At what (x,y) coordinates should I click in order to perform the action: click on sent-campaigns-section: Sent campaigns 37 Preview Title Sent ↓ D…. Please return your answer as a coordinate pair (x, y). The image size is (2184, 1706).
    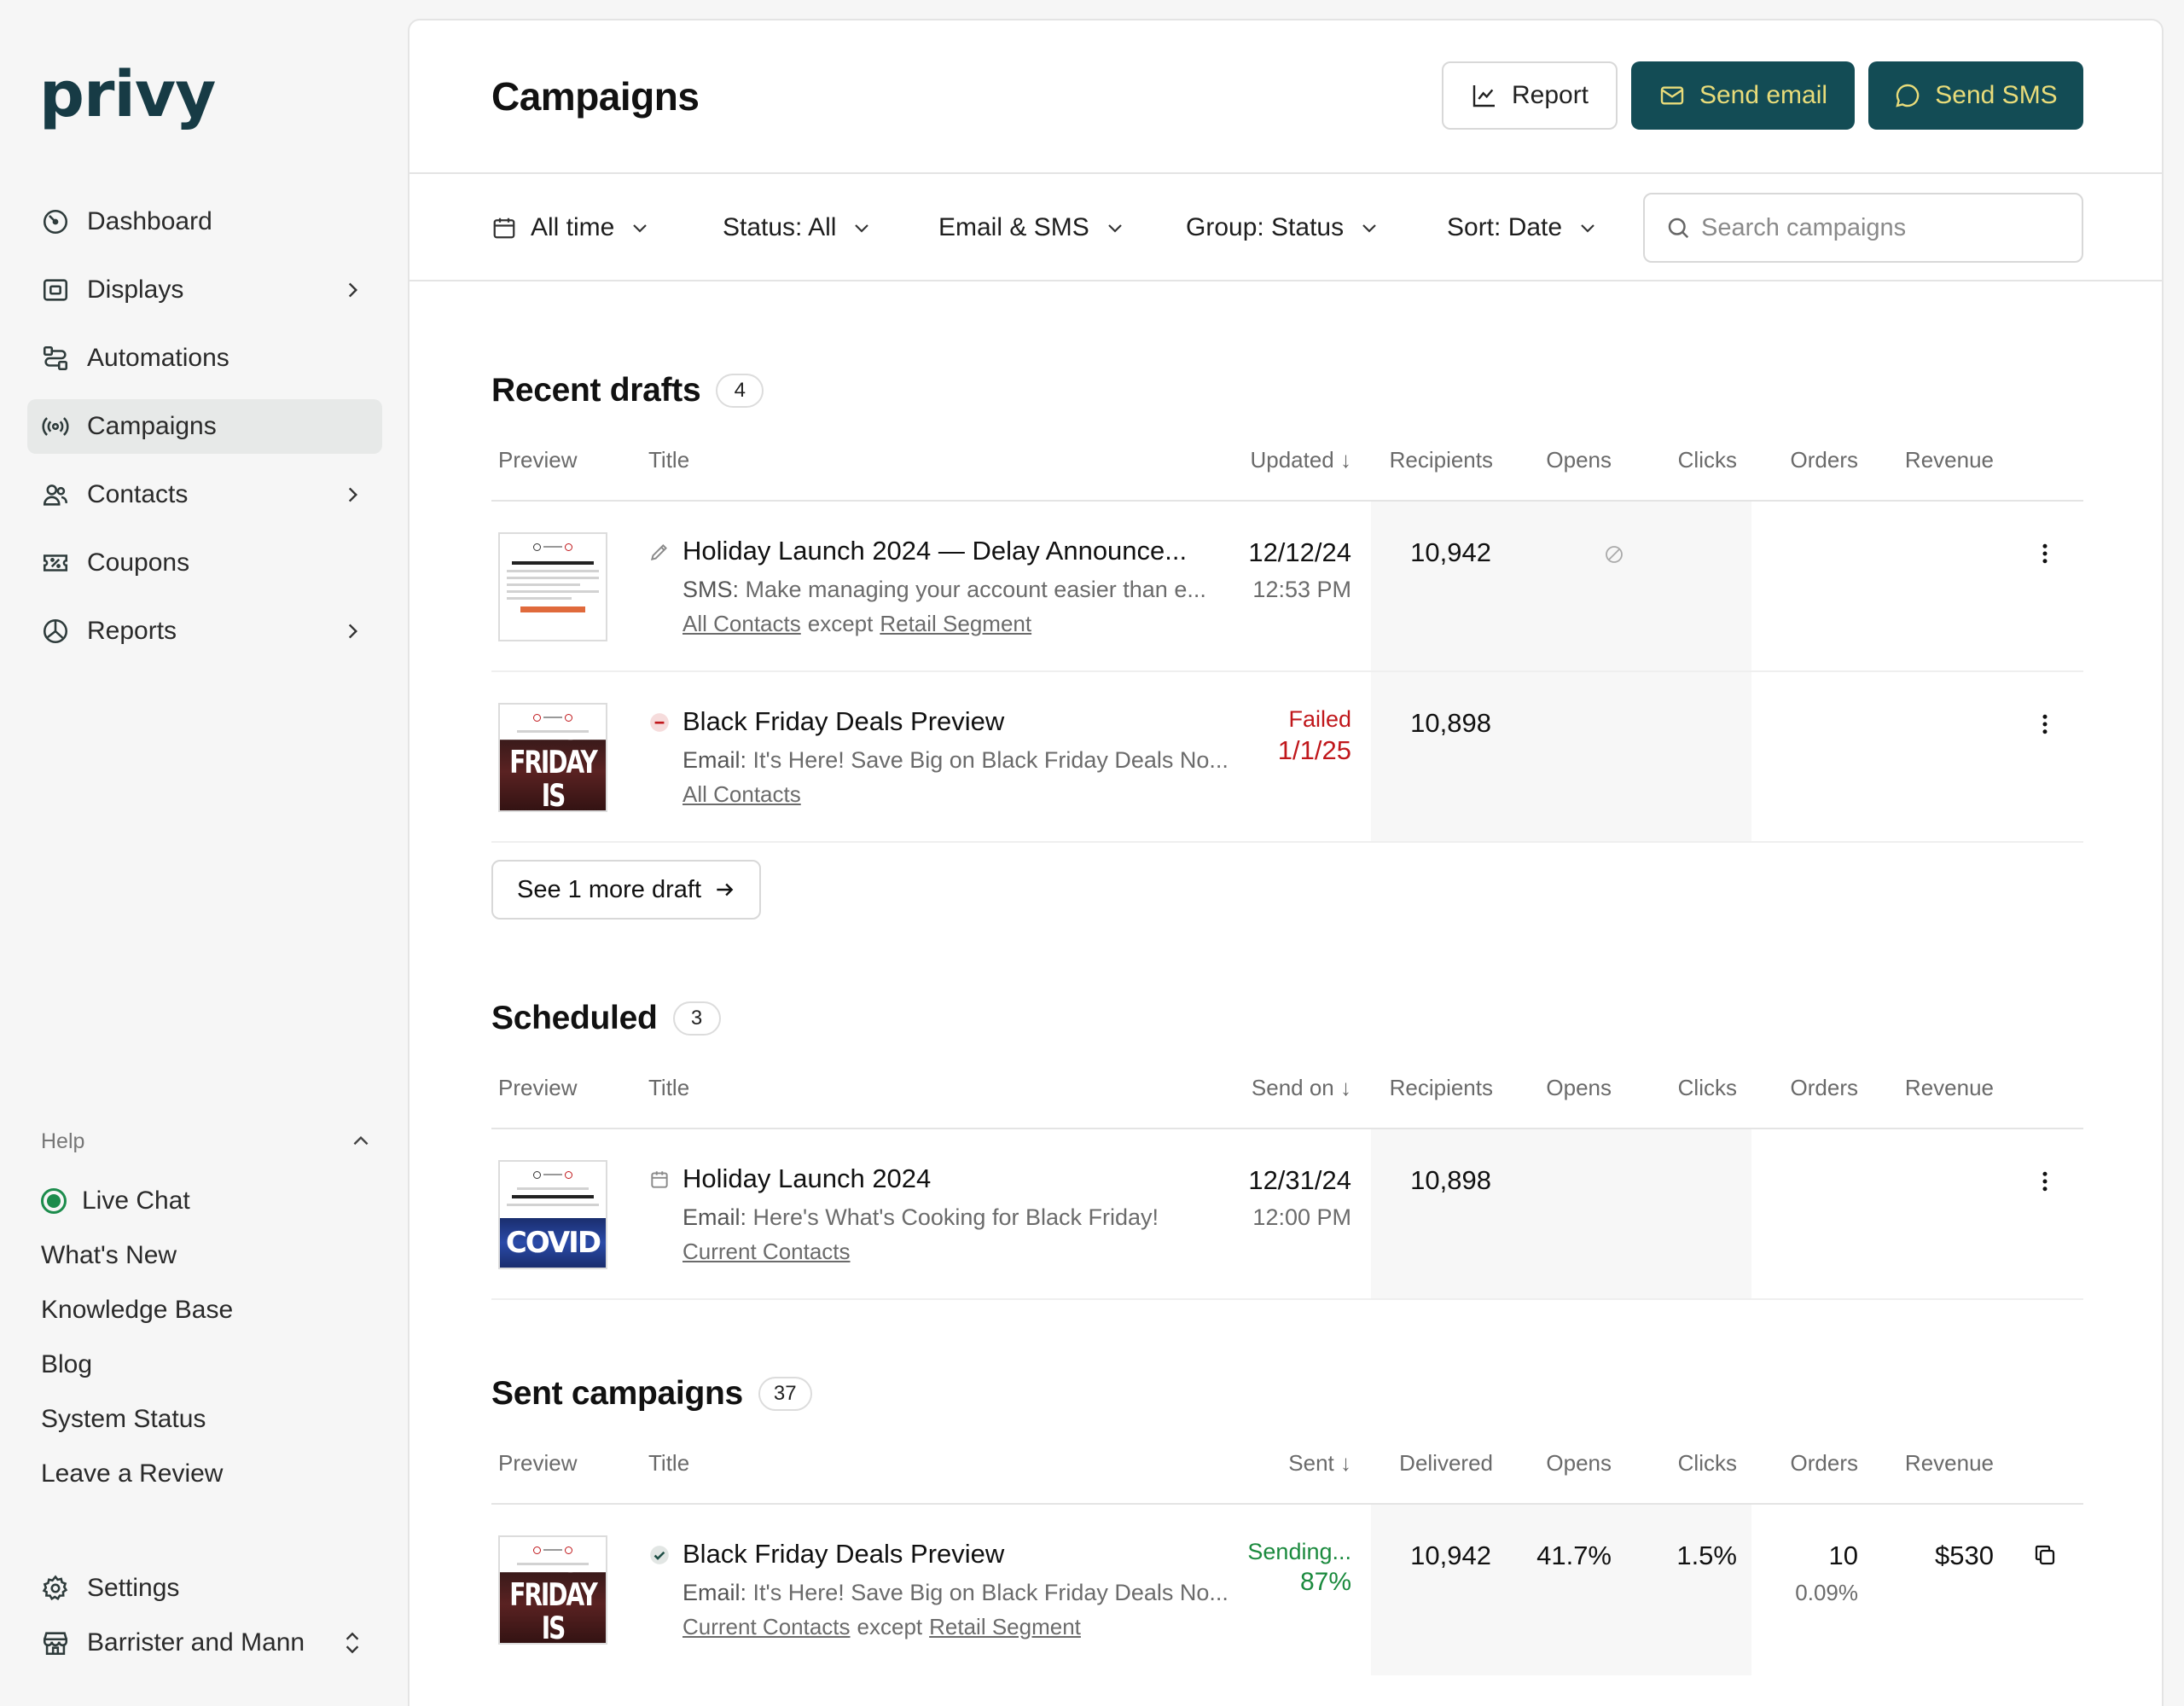
    Looking at the image, I should click on (1287, 1521).